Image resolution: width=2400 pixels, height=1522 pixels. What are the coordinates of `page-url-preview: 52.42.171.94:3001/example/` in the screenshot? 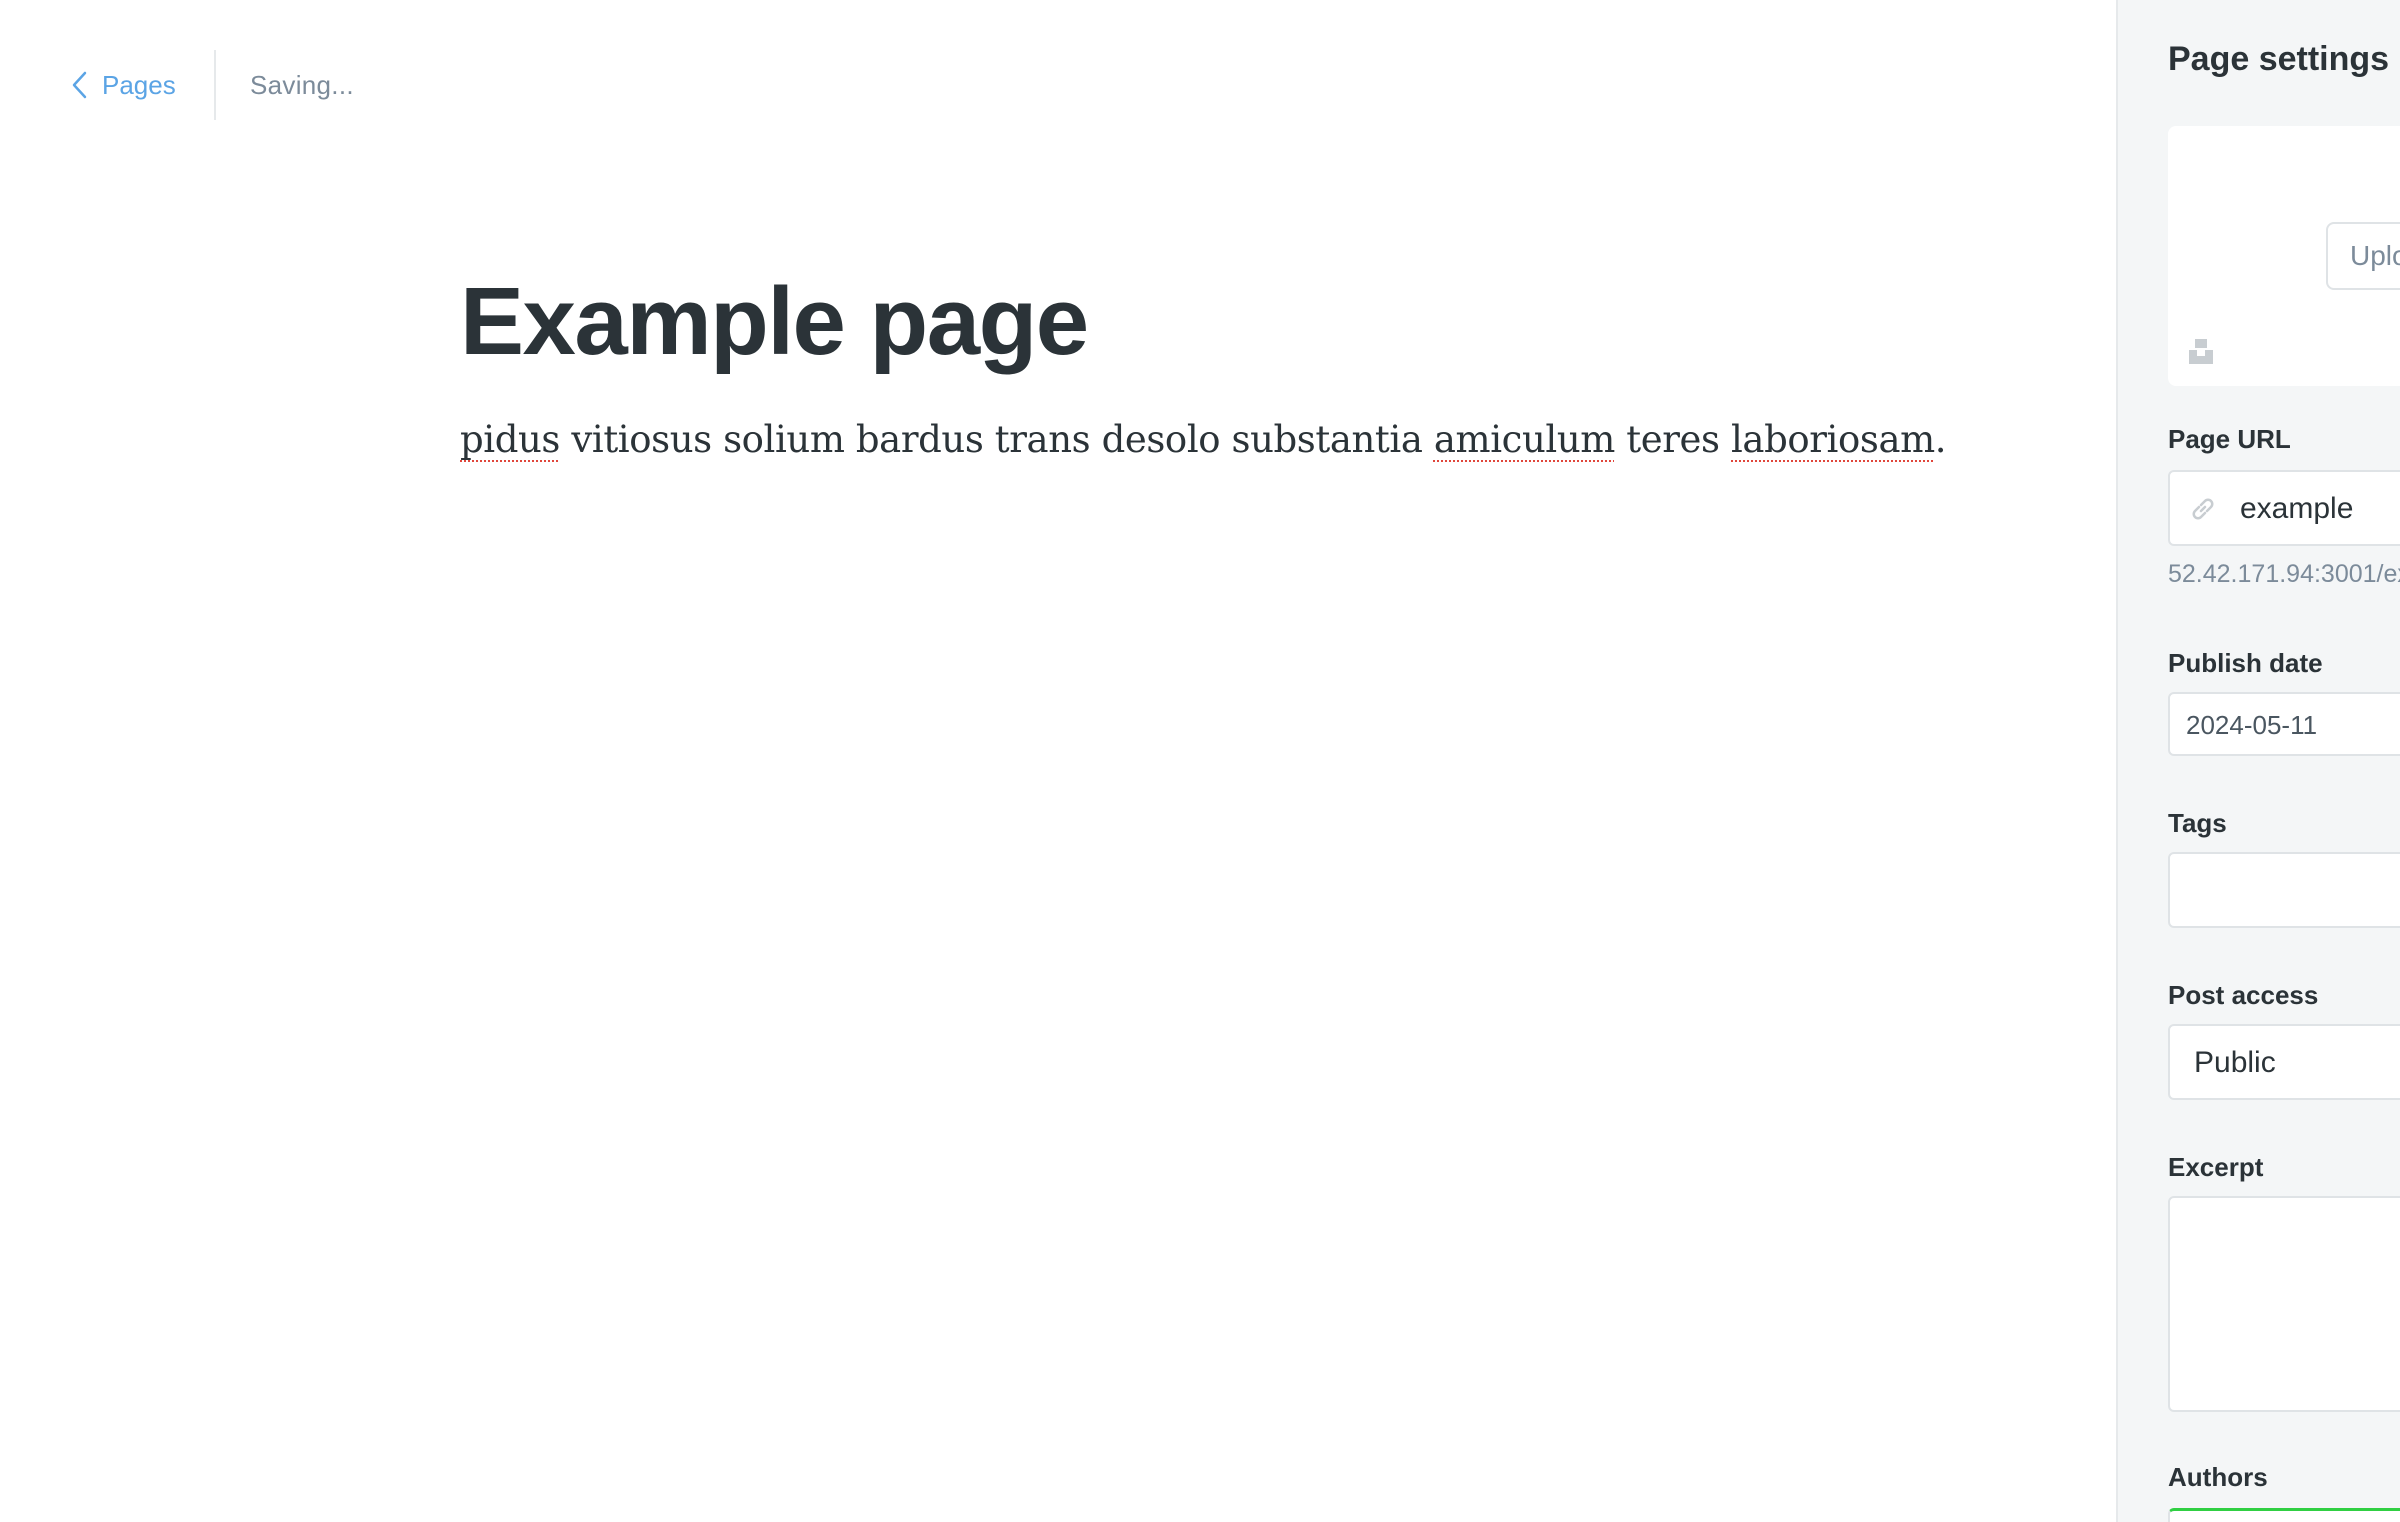 It's located at (2284, 574).